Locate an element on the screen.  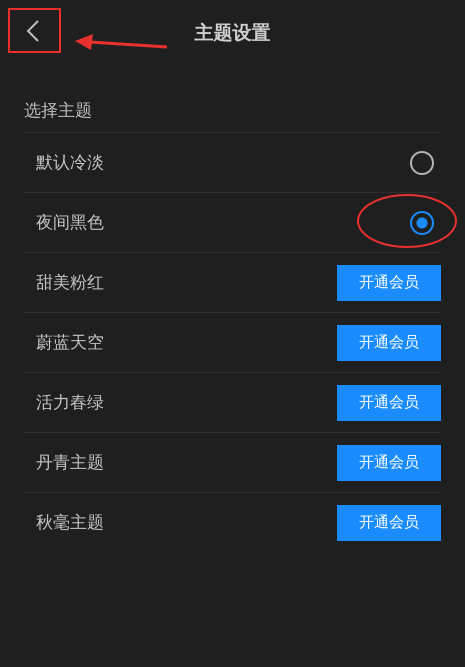
theme-label: 丹青主题 is located at coordinates (70, 463).